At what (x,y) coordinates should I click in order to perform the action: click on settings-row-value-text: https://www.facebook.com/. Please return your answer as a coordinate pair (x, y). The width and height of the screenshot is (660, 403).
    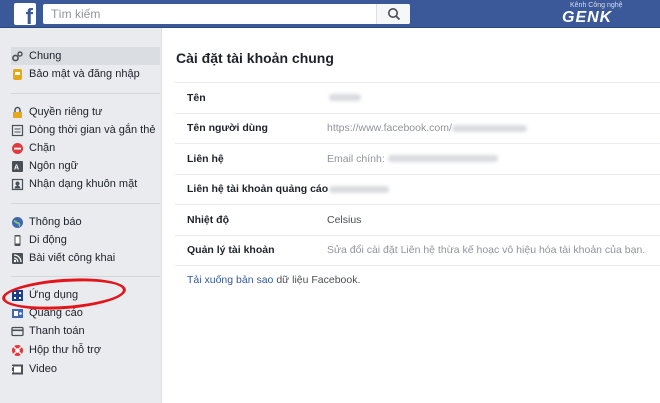
    Looking at the image, I should click on (389, 128).